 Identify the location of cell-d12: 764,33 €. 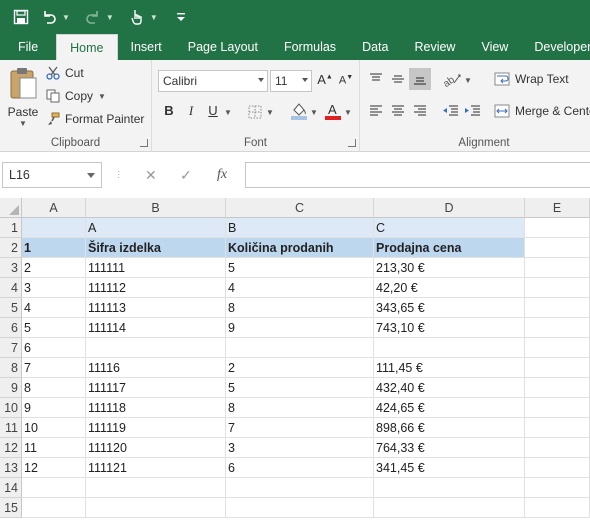
(449, 448).